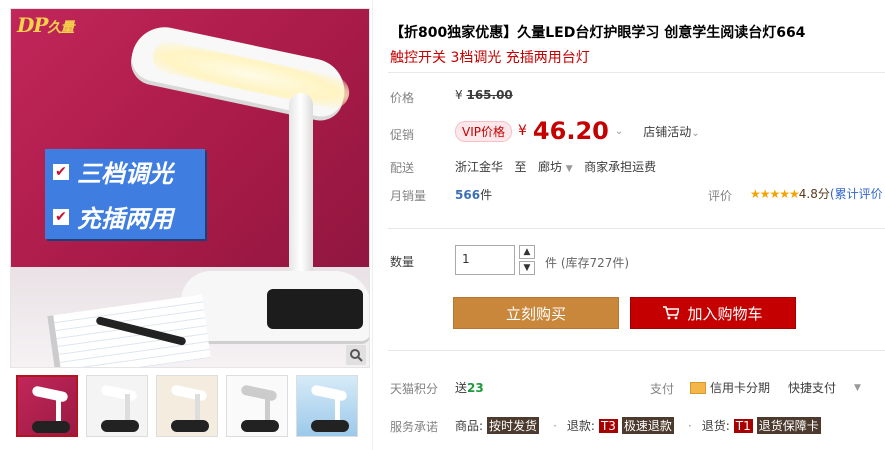  What do you see at coordinates (698, 387) in the screenshot?
I see `credit-card-icon` at bounding box center [698, 387].